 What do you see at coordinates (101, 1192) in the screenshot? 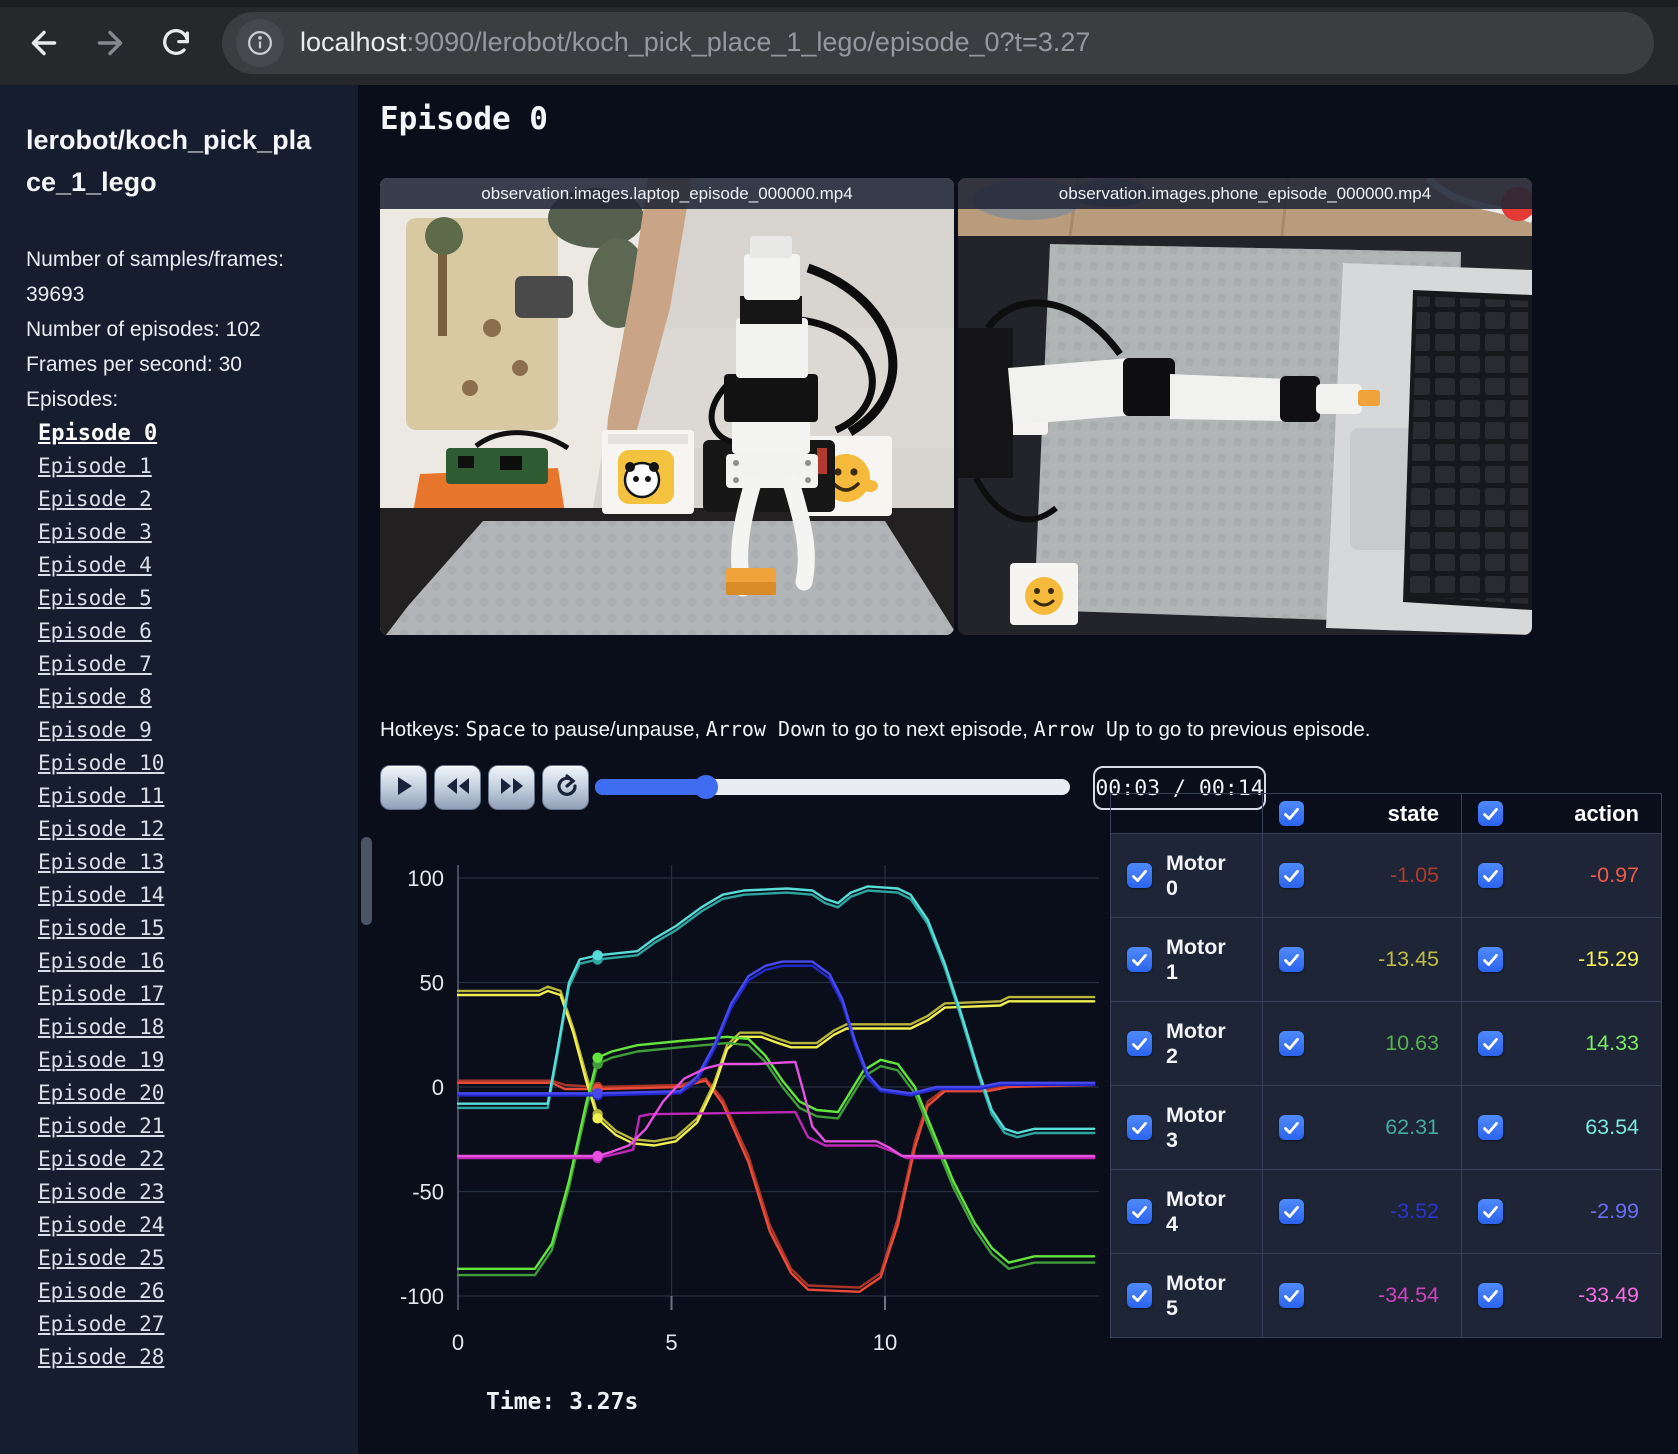
I see `sidebar-episode-link: Episode 23` at bounding box center [101, 1192].